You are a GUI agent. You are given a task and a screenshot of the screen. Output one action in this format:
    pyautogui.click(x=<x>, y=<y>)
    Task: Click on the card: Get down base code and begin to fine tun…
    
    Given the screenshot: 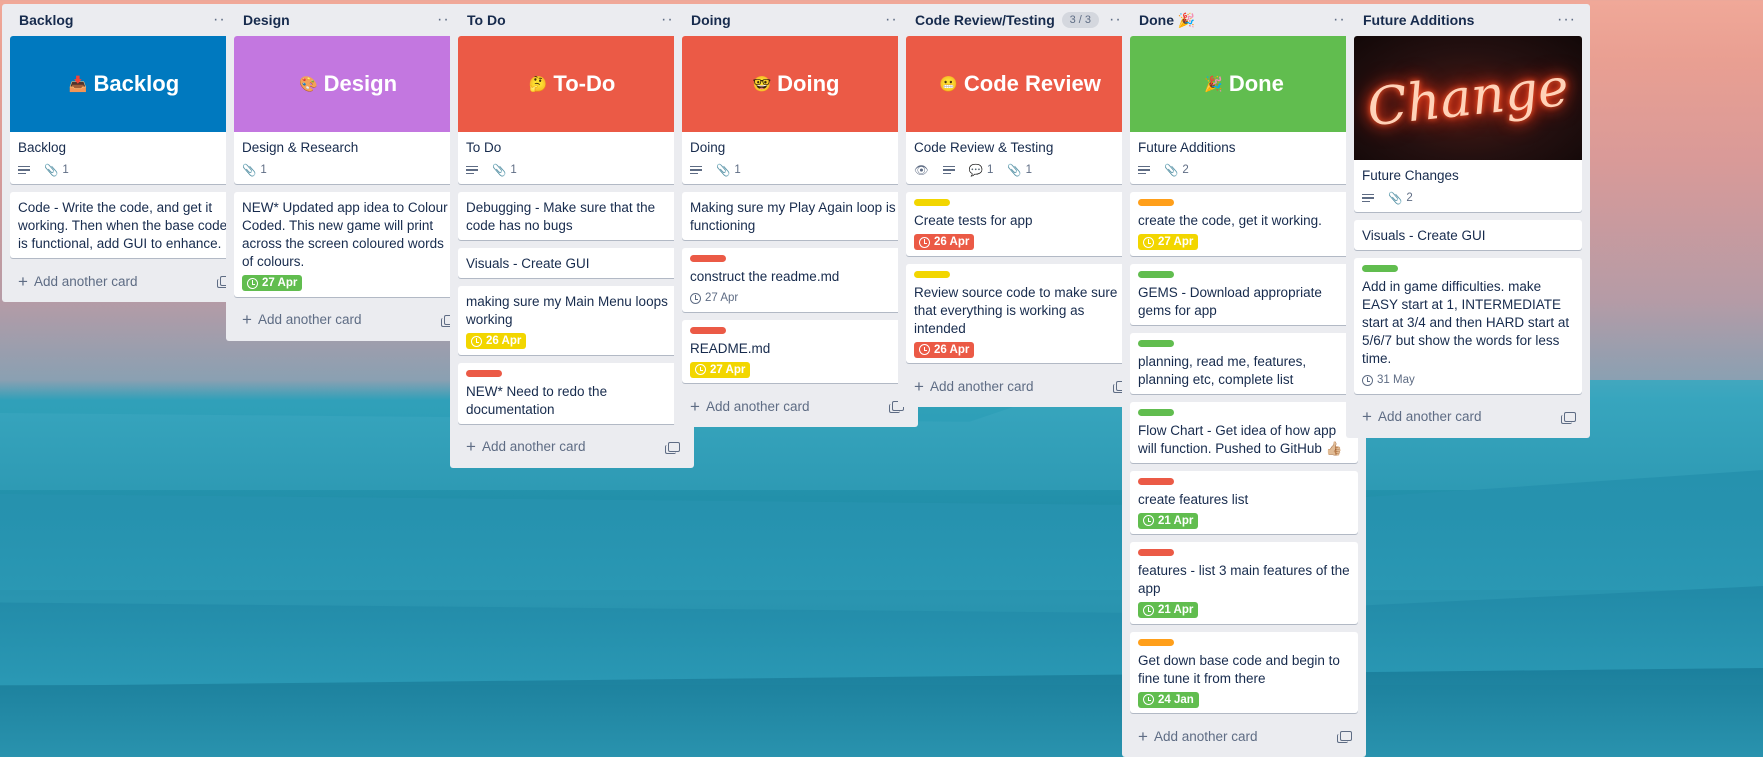 What is the action you would take?
    pyautogui.click(x=1244, y=672)
    